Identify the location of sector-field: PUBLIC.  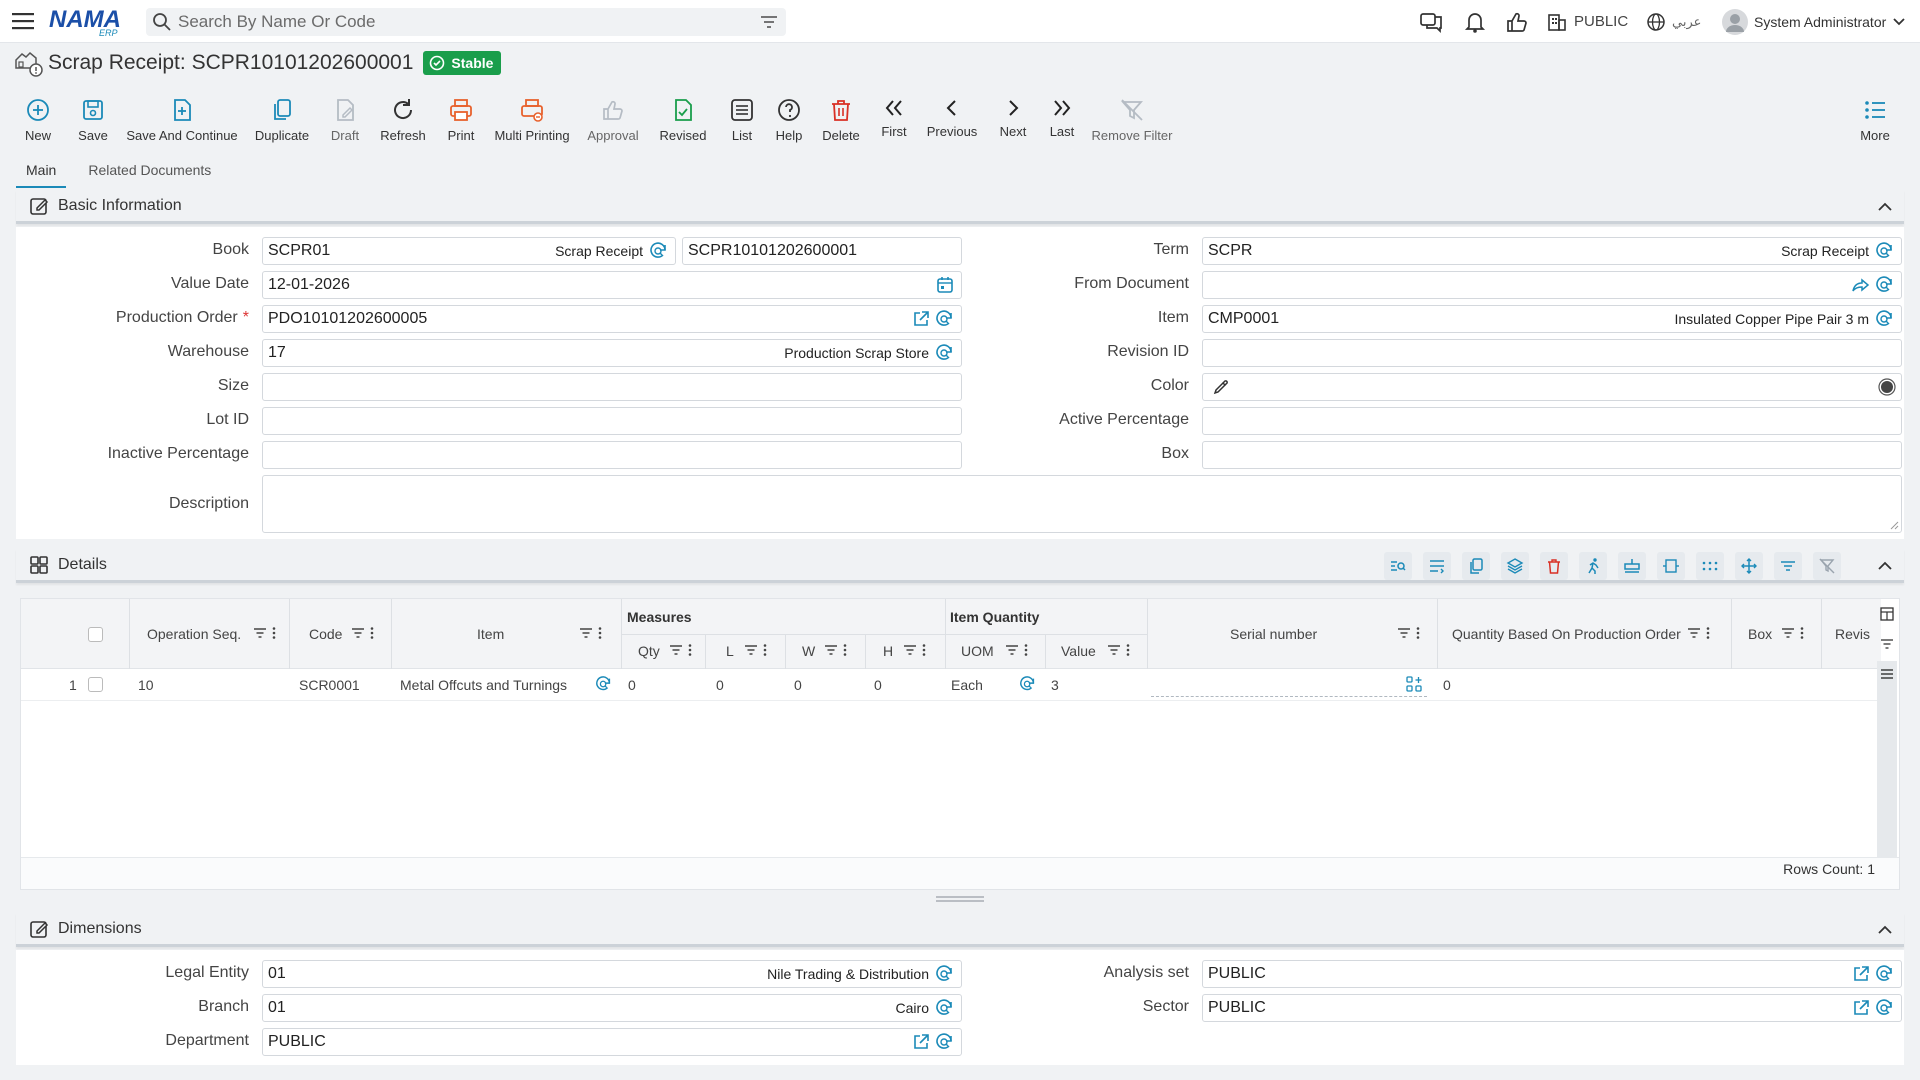
(1552, 1008).